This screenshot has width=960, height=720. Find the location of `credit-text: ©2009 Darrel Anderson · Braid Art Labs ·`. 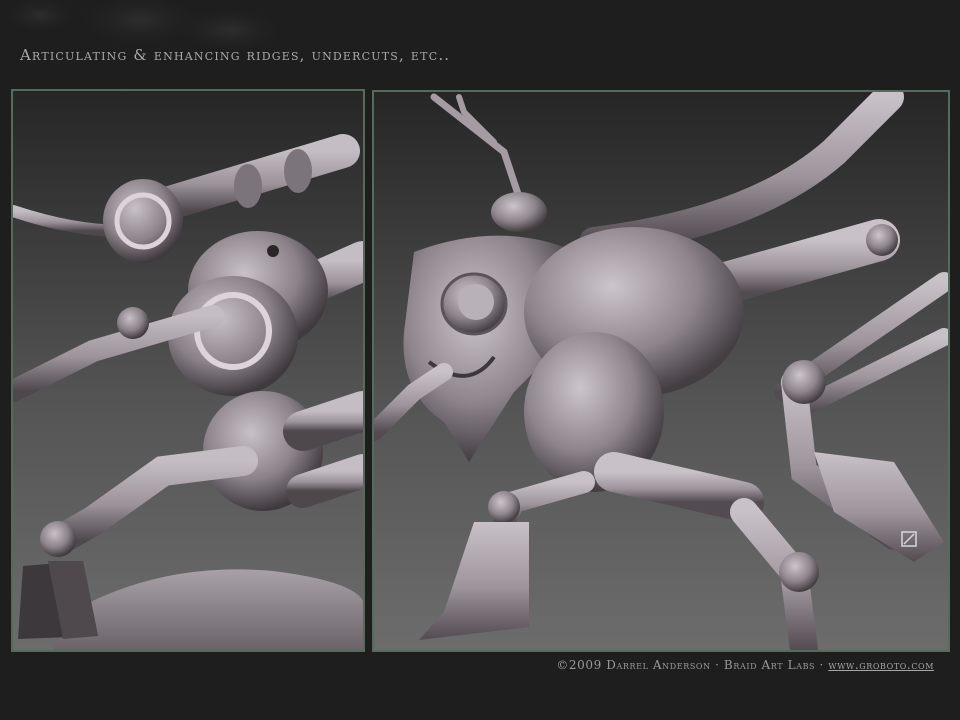

credit-text: ©2009 Darrel Anderson · Braid Art Labs · is located at coordinates (692, 665).